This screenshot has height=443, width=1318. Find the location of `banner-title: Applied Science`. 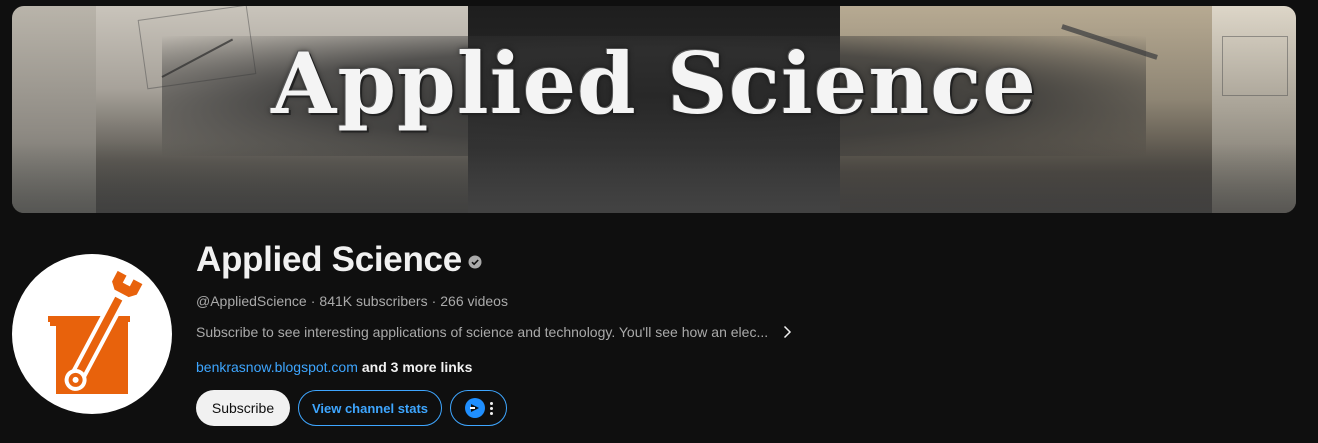

banner-title: Applied Science is located at coordinates (654, 83).